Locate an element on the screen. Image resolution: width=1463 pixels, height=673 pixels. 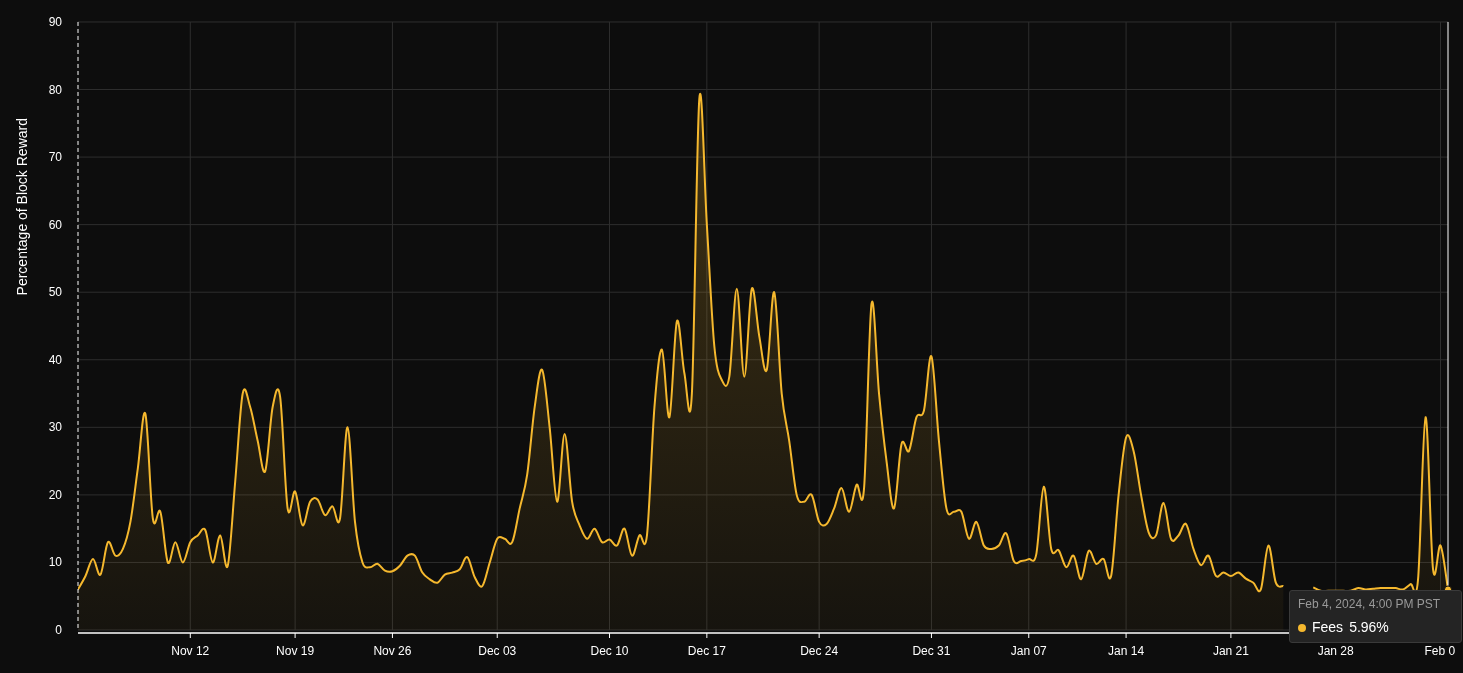
y-tick-label: 60 is located at coordinates (55, 224).